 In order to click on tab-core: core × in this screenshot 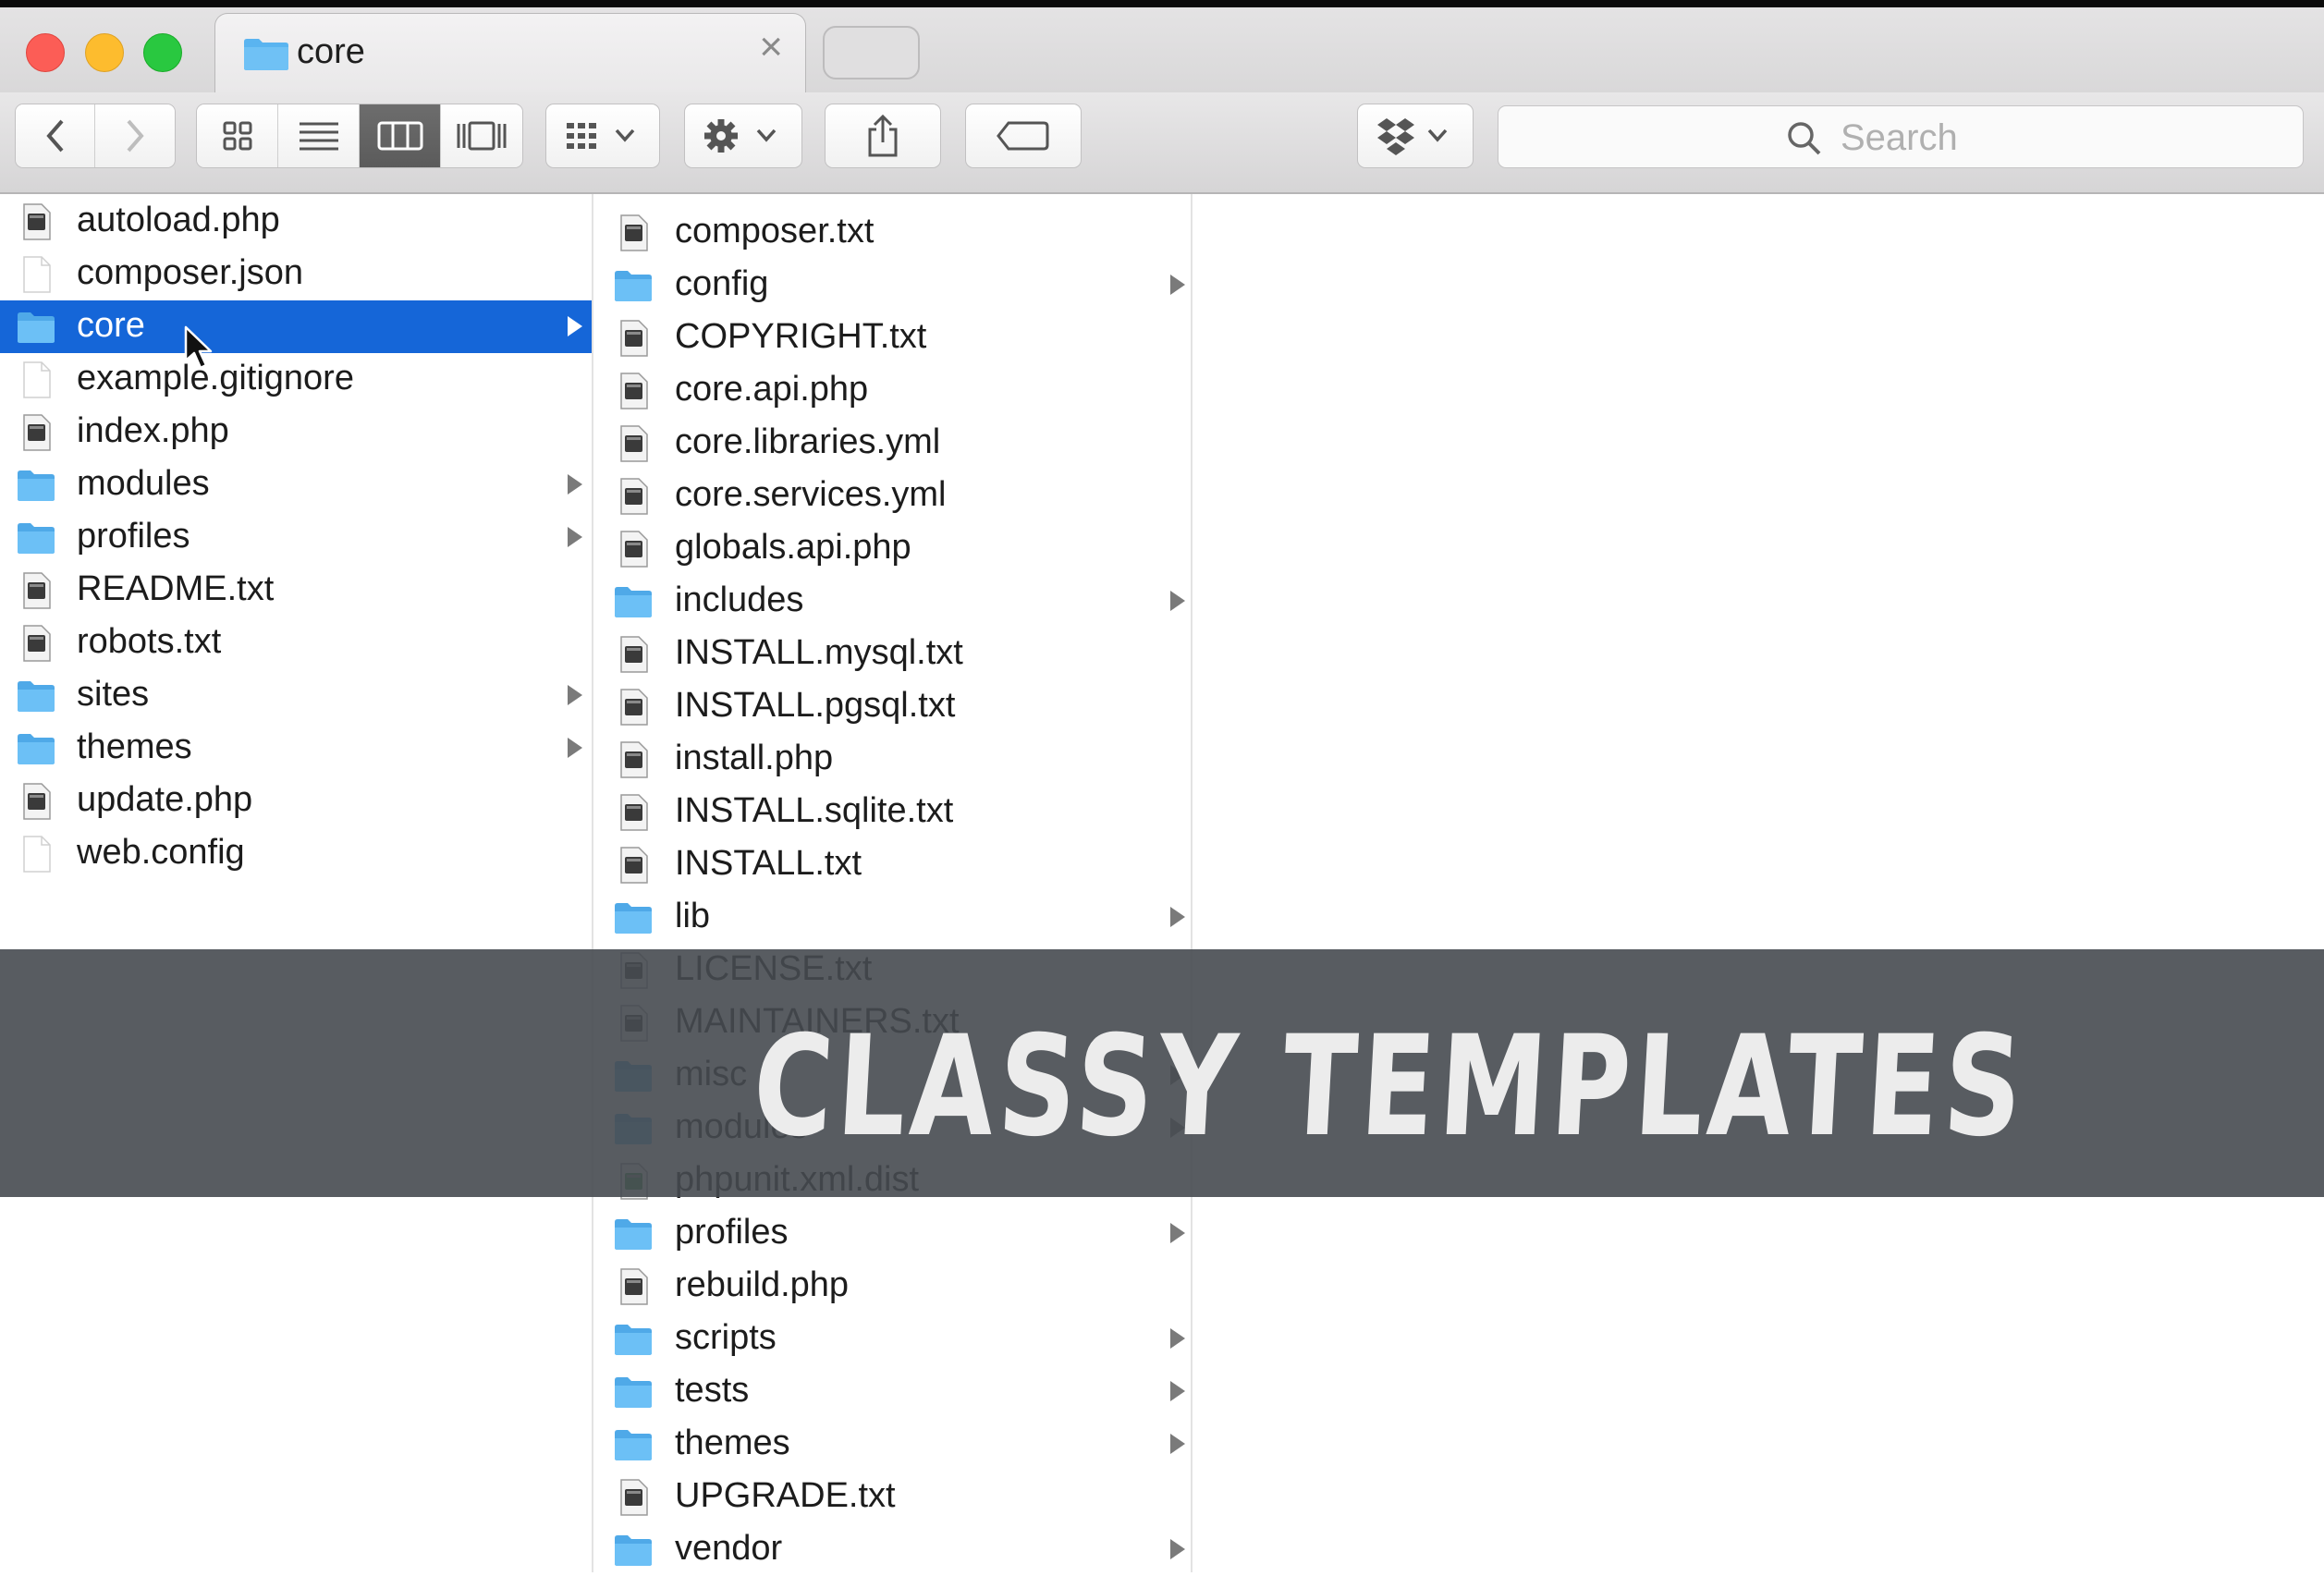, I will do `click(510, 52)`.